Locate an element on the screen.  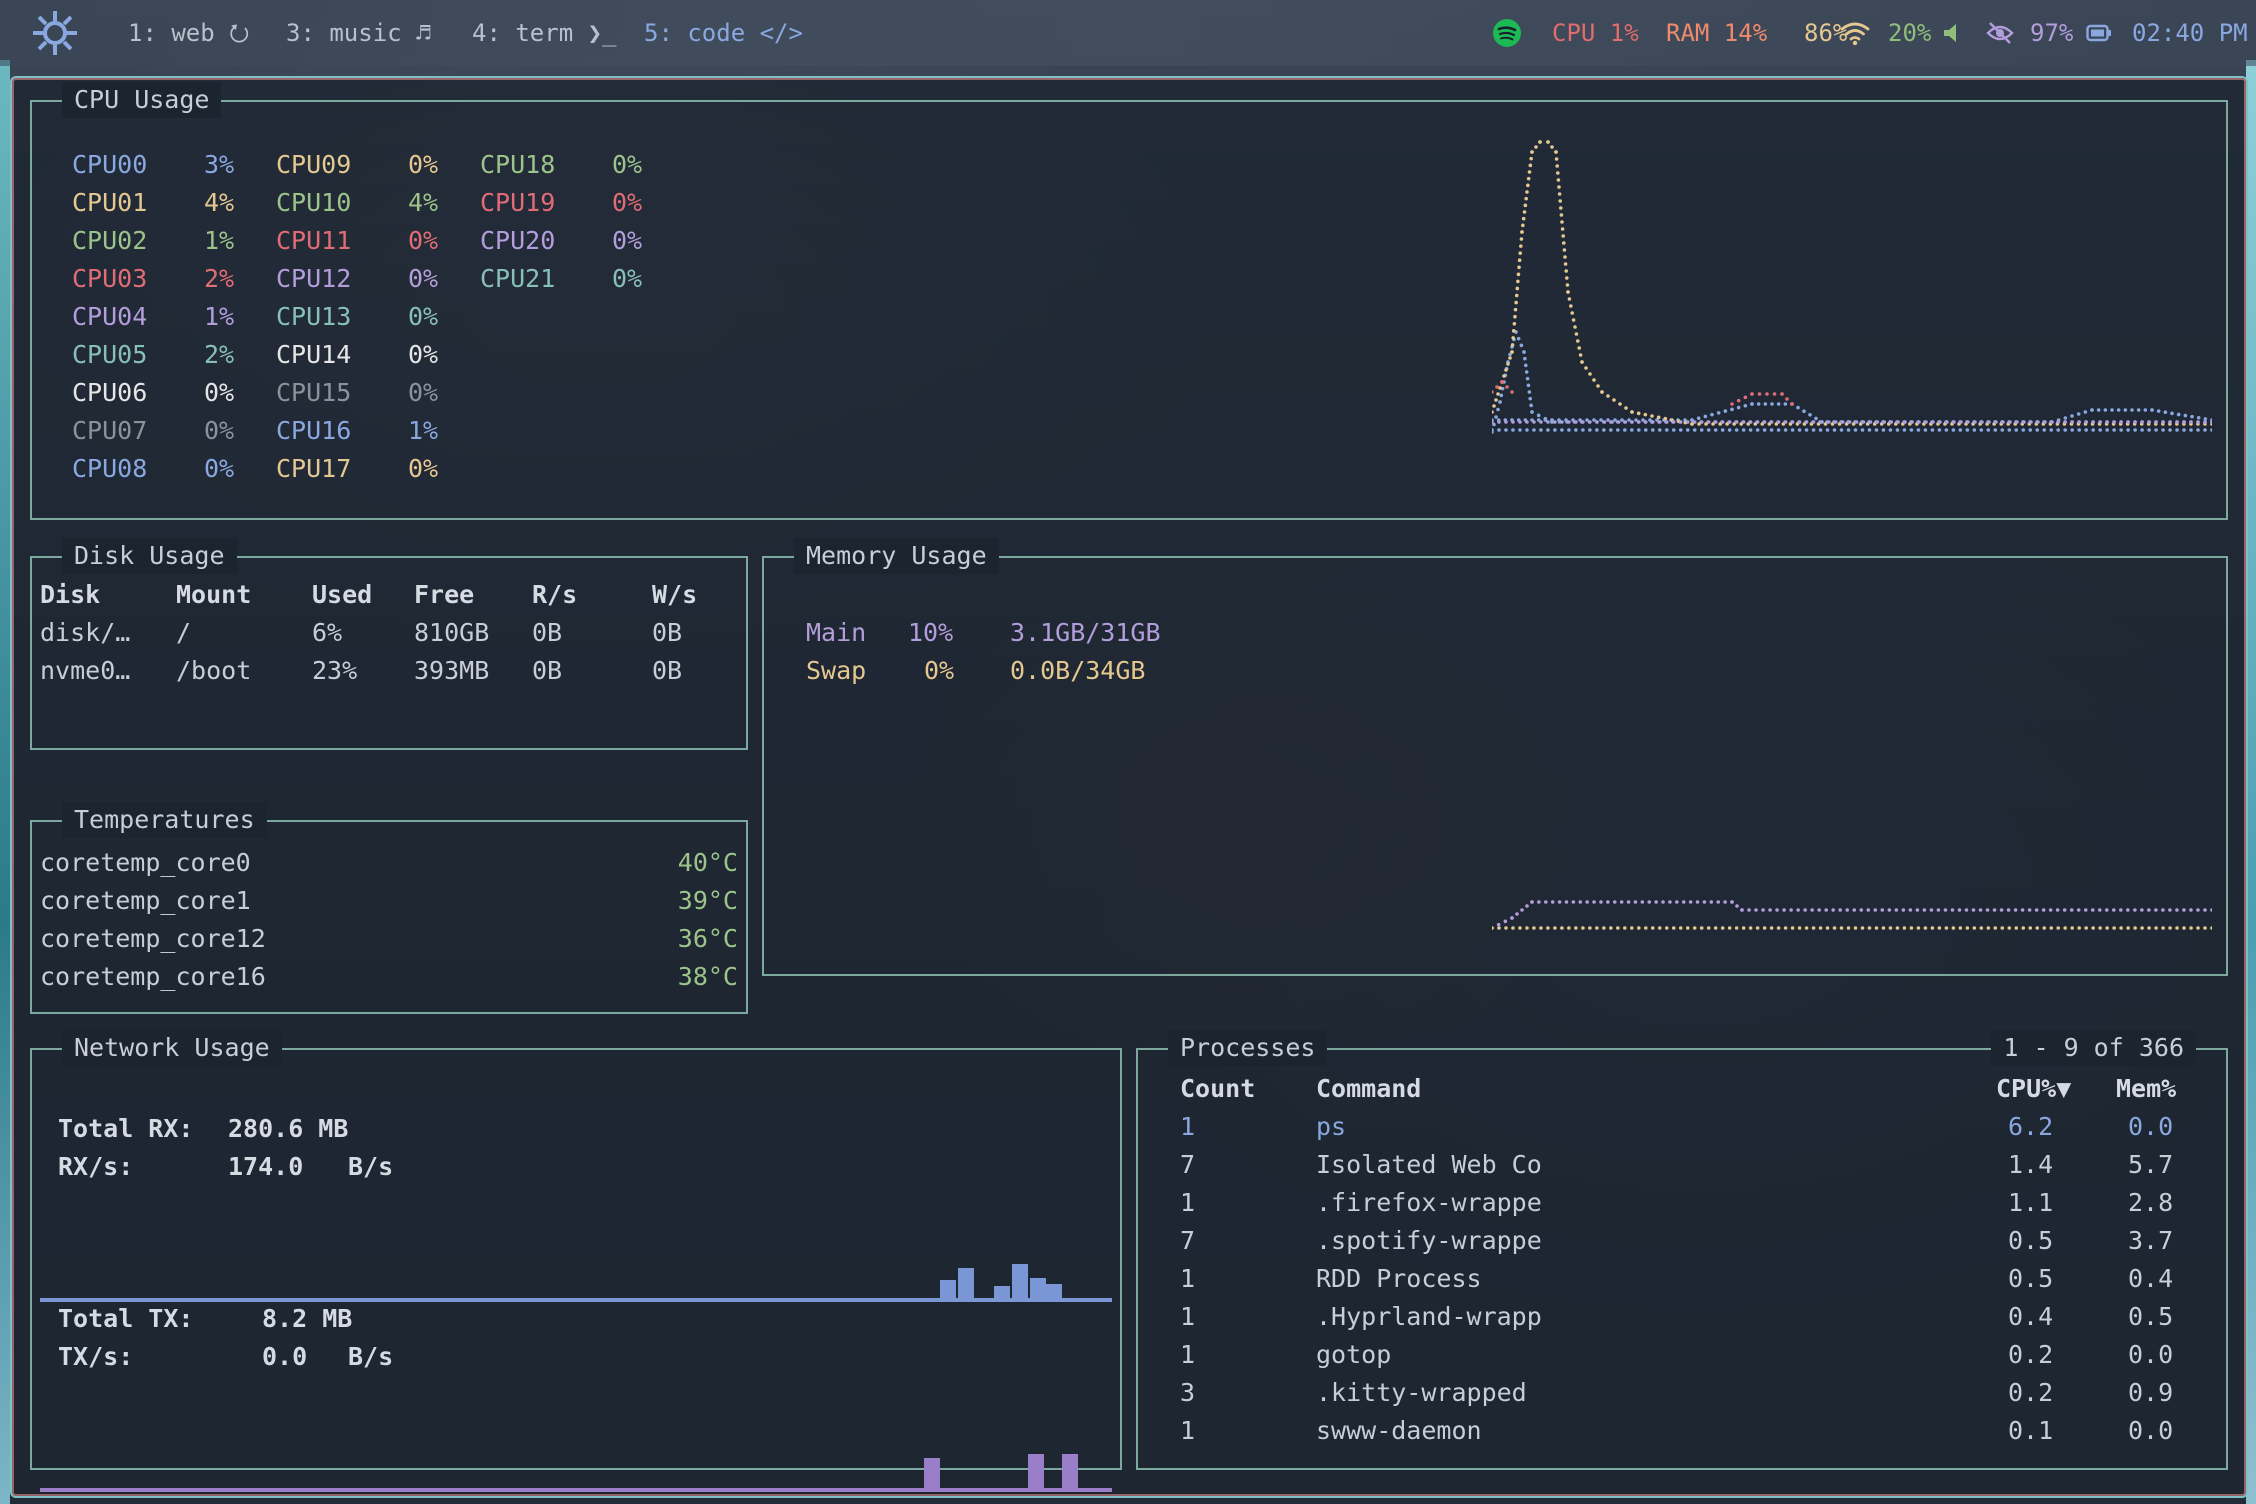
disk-header-rs: R/s is located at coordinates (555, 594).